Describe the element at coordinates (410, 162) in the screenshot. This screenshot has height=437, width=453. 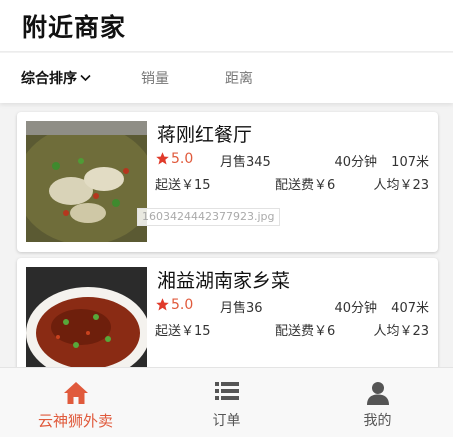
I see `shop-distance: 107米` at that location.